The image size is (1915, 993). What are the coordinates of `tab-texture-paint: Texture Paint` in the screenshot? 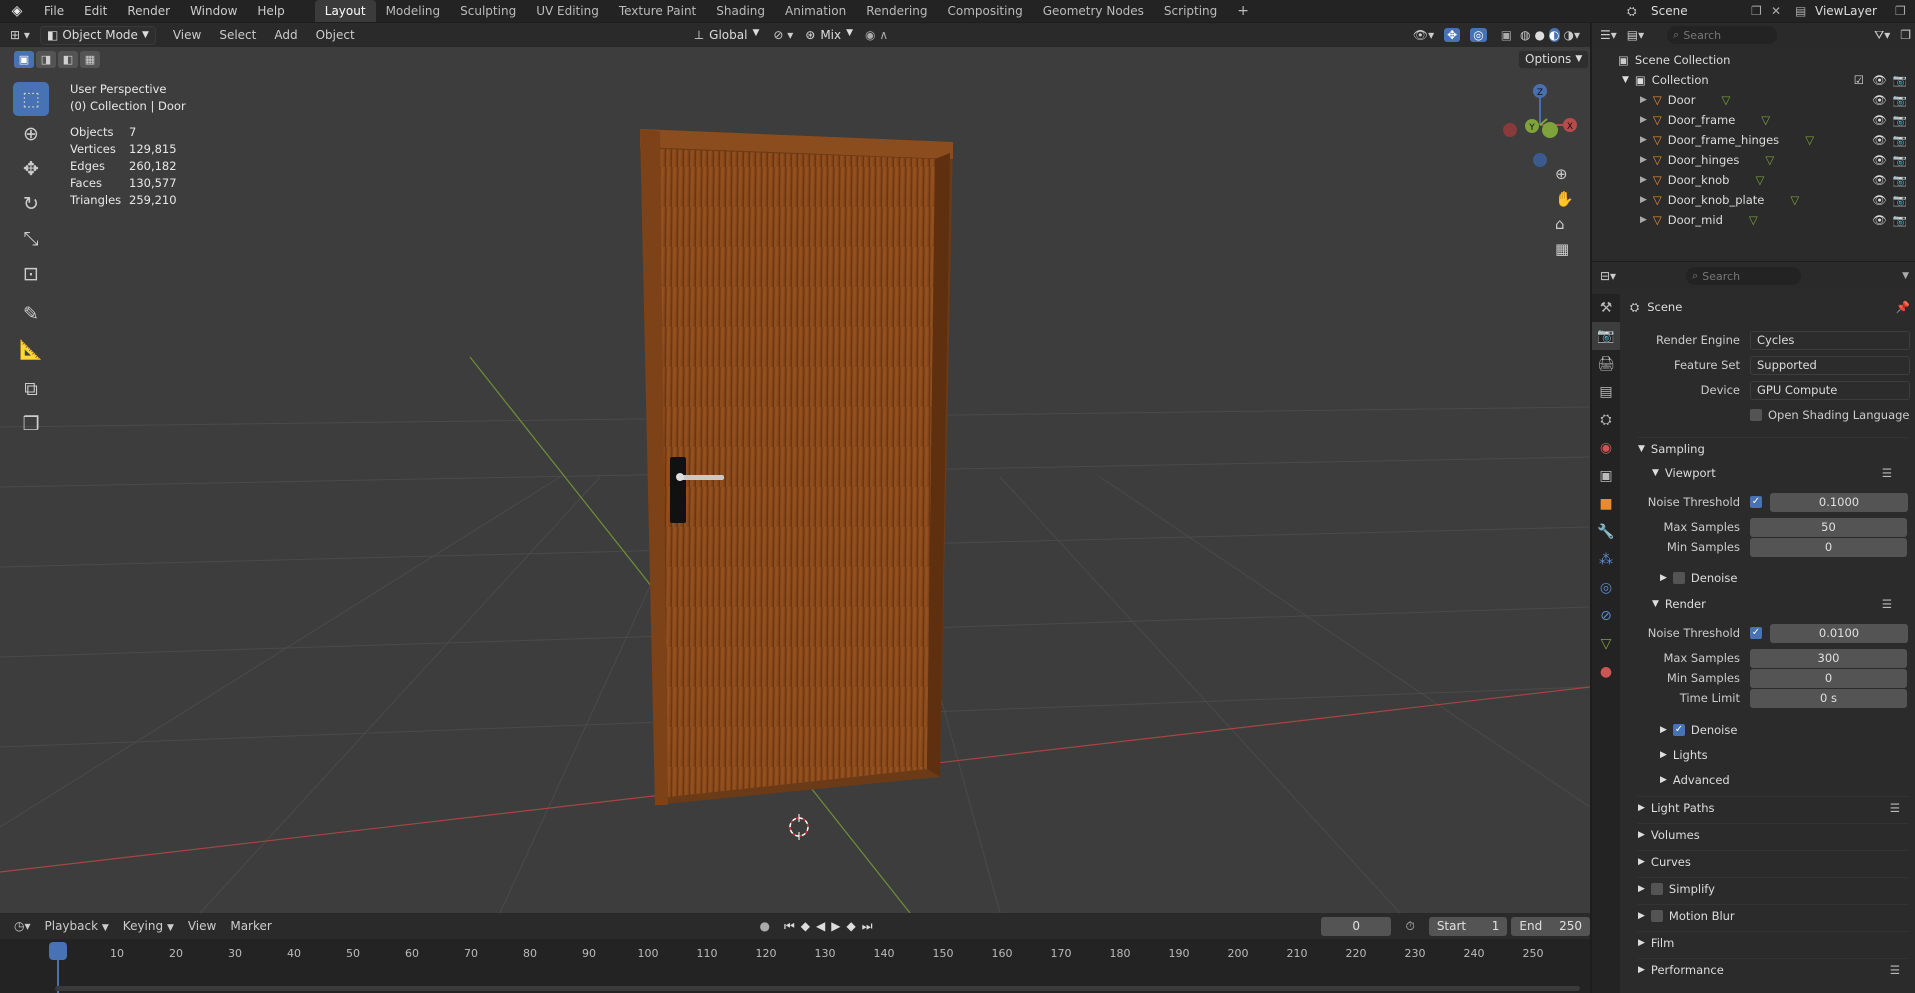 It's located at (657, 11).